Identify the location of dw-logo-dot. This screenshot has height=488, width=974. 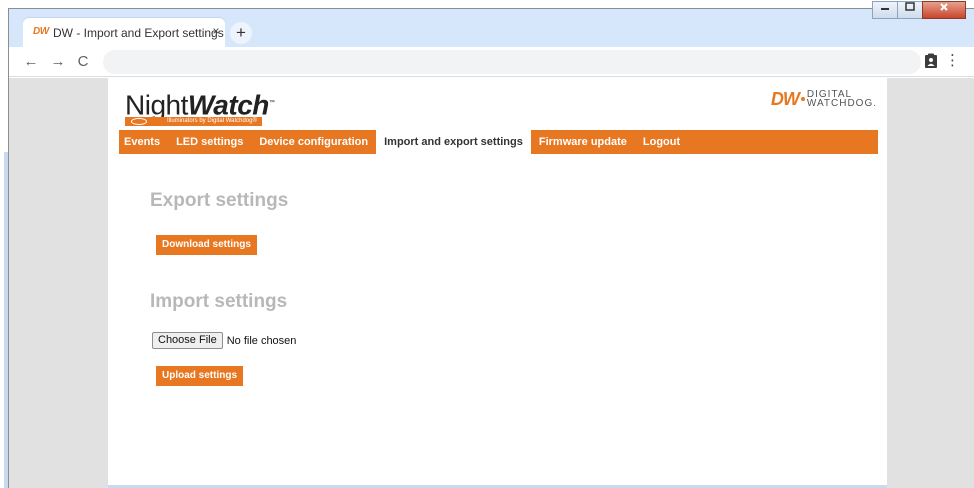
(802, 99).